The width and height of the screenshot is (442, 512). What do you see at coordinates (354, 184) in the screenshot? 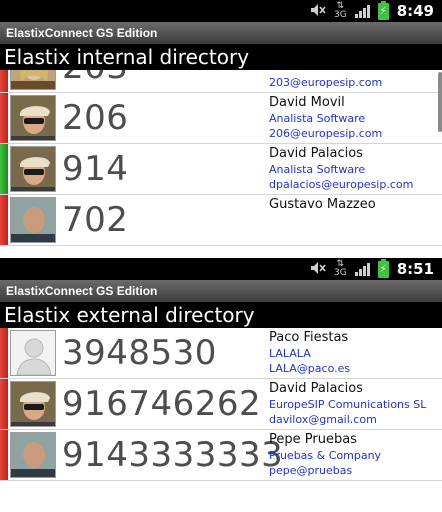
I see `contact-email: dpalacios@europesip.com` at bounding box center [354, 184].